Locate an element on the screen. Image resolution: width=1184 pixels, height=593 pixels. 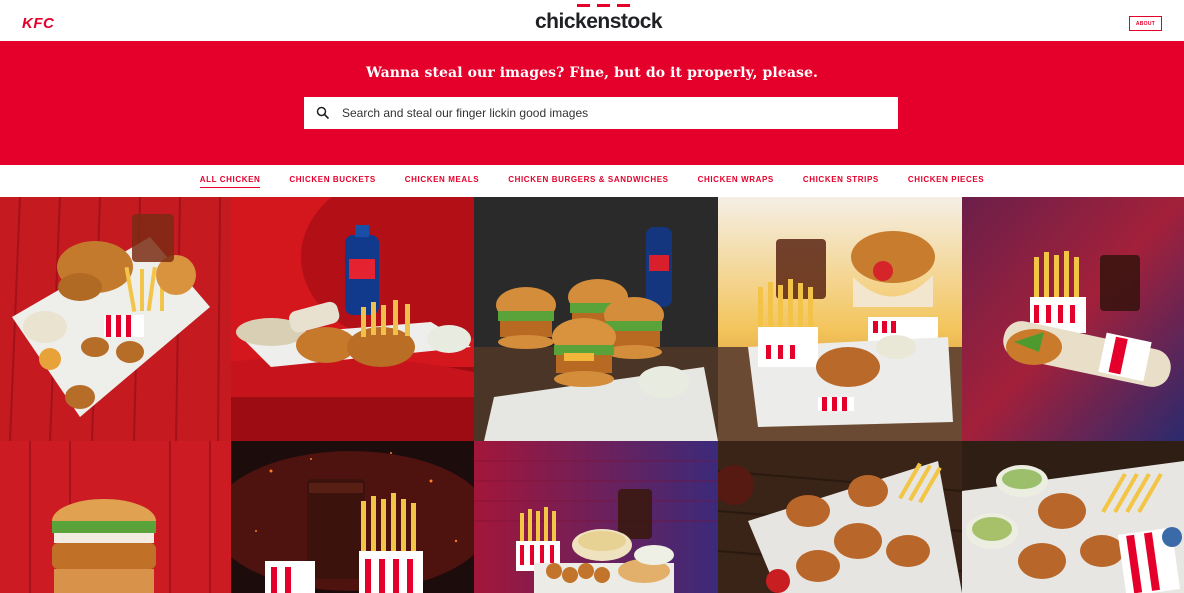
twister-wrap-image is located at coordinates (1073, 319).